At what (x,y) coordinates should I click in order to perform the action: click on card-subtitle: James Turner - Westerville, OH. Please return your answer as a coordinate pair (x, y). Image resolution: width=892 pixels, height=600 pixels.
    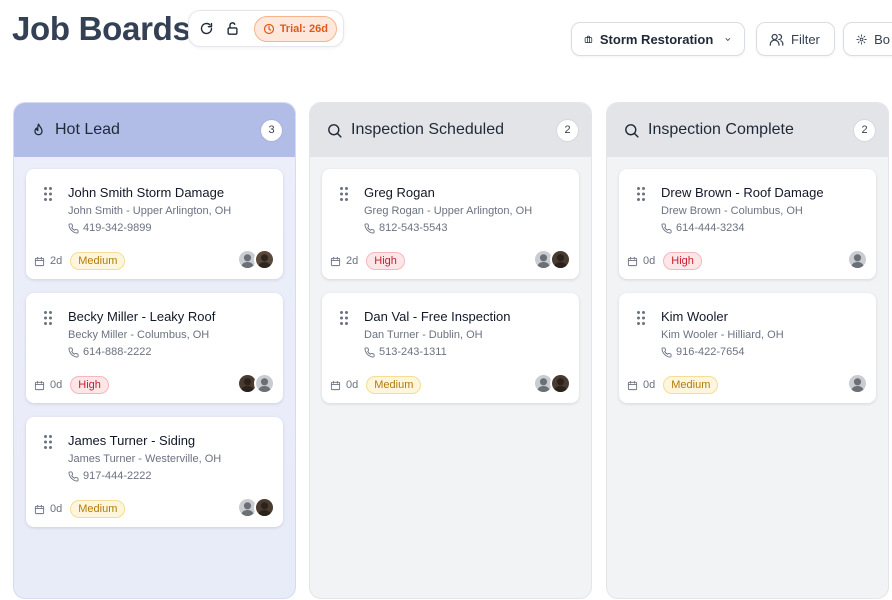
    Looking at the image, I should click on (145, 459).